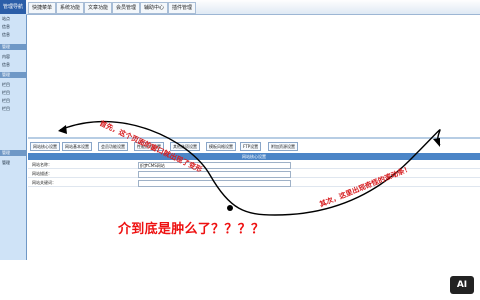 This screenshot has width=480, height=300. Describe the element at coordinates (13, 7) in the screenshot. I see `sidebar-title: 管理导航` at that location.